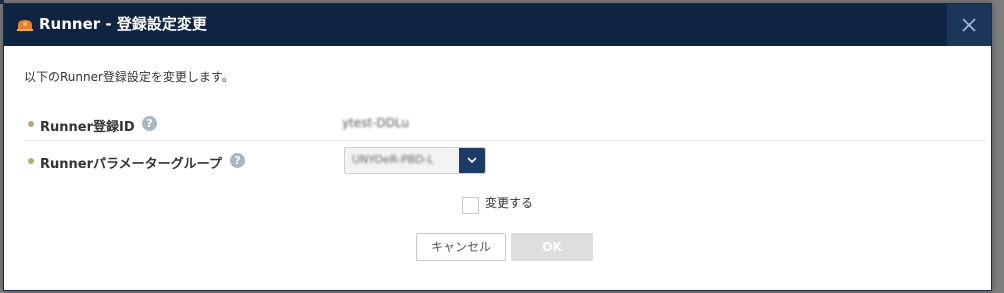  Describe the element at coordinates (25, 25) in the screenshot. I see `runner-logo-icon` at that location.